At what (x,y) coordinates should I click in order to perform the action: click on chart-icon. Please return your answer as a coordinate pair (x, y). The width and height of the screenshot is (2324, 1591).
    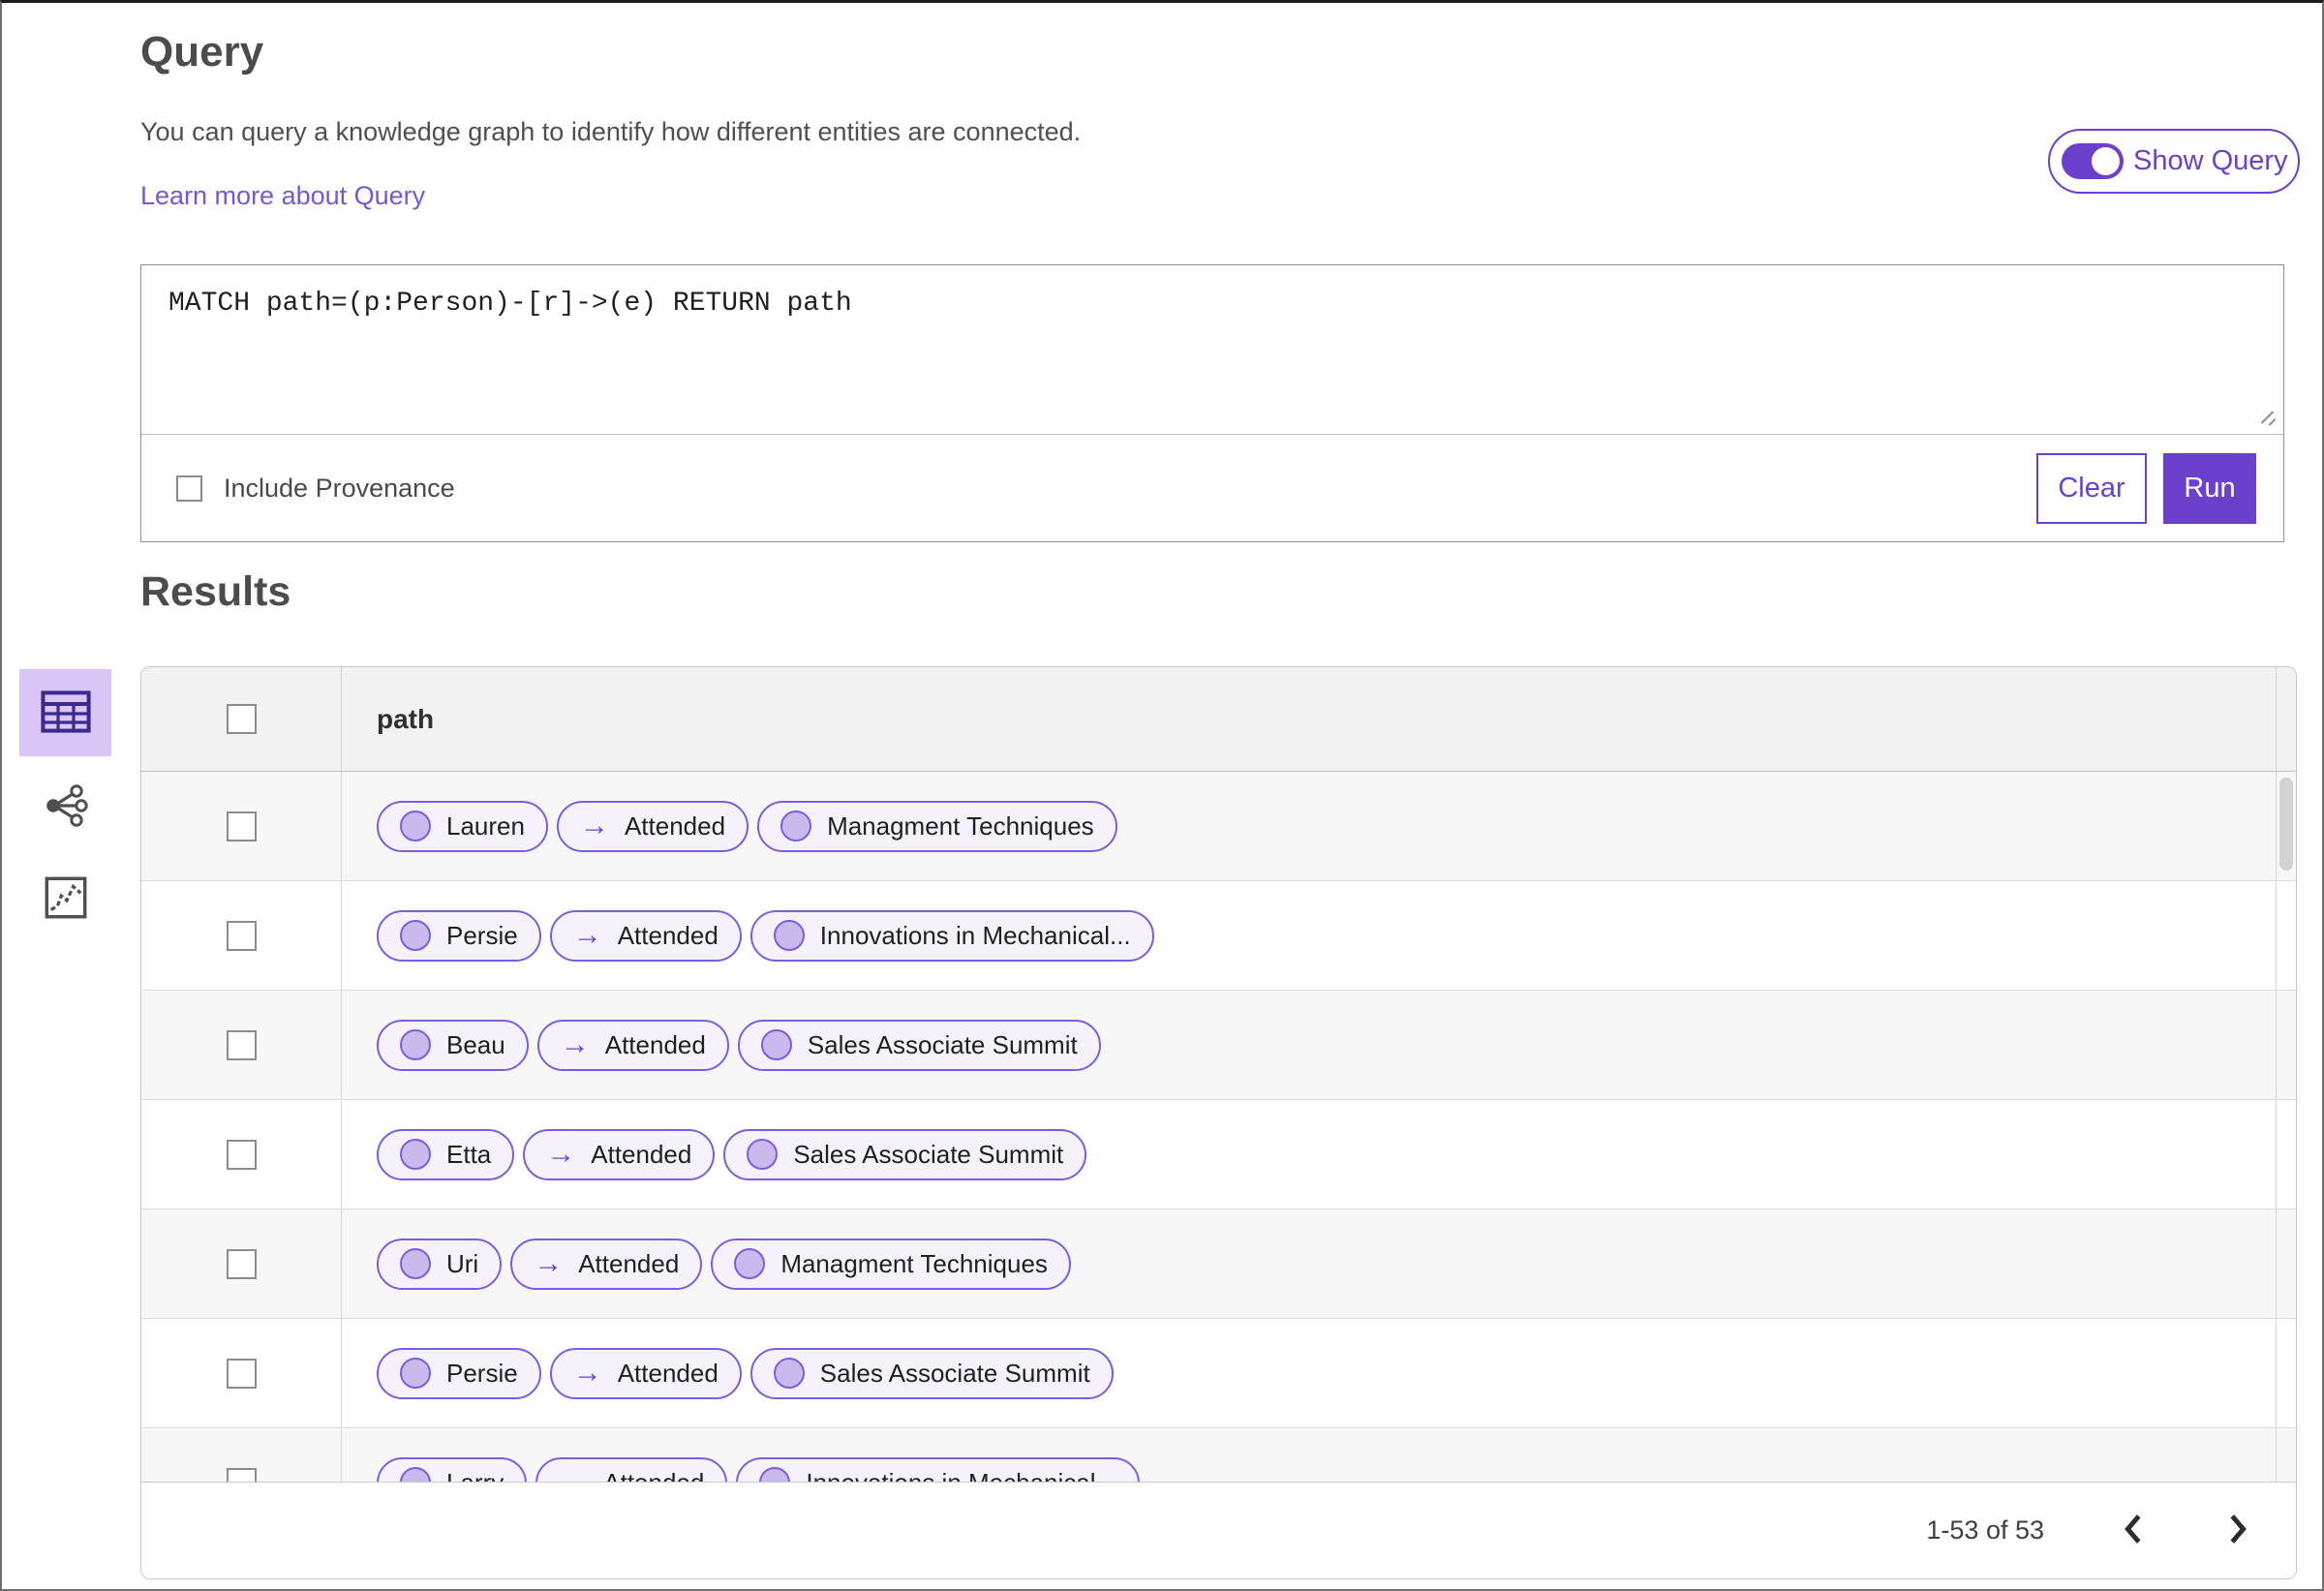
    Looking at the image, I should click on (66, 899).